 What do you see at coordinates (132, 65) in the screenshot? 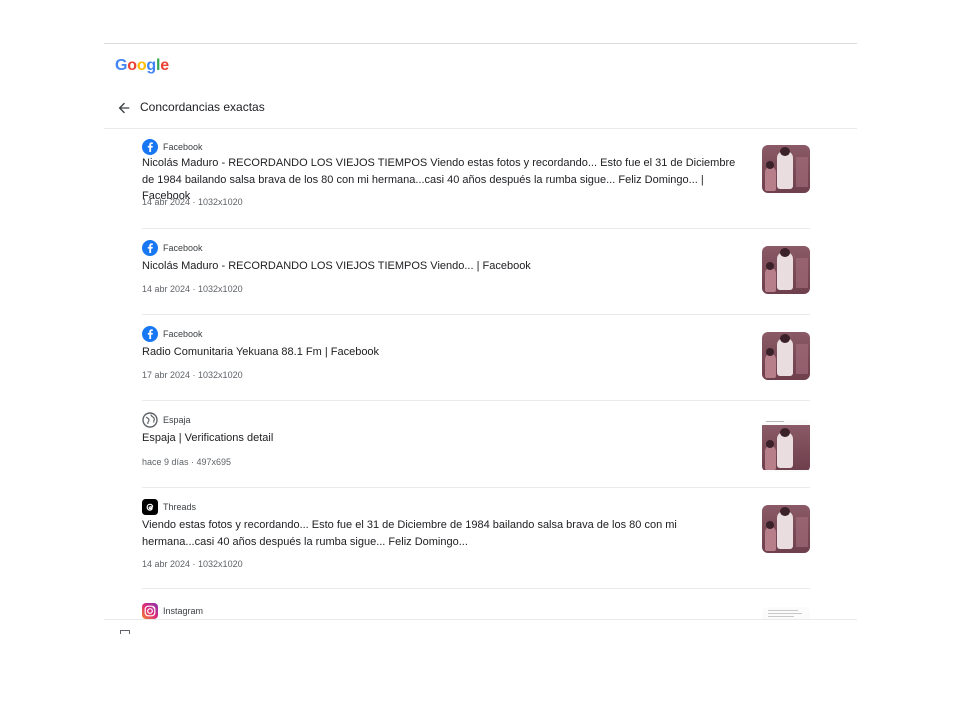
I see `logo-letter-o1: o` at bounding box center [132, 65].